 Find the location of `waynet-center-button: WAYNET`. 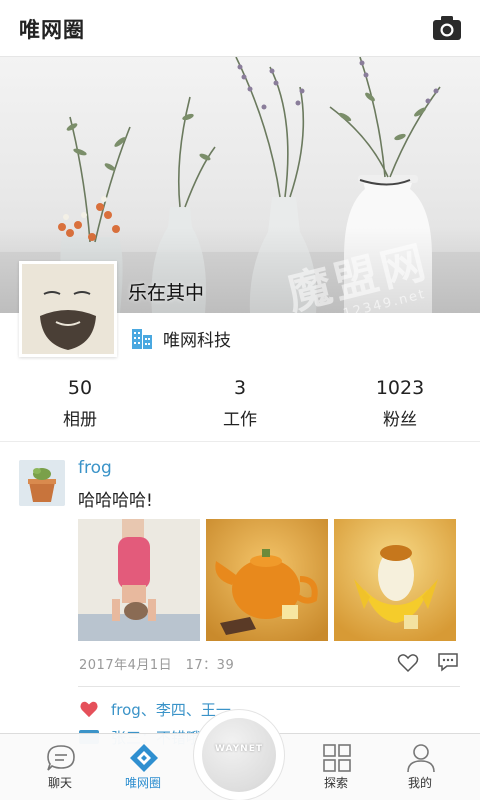

waynet-center-button: WAYNET is located at coordinates (239, 755).